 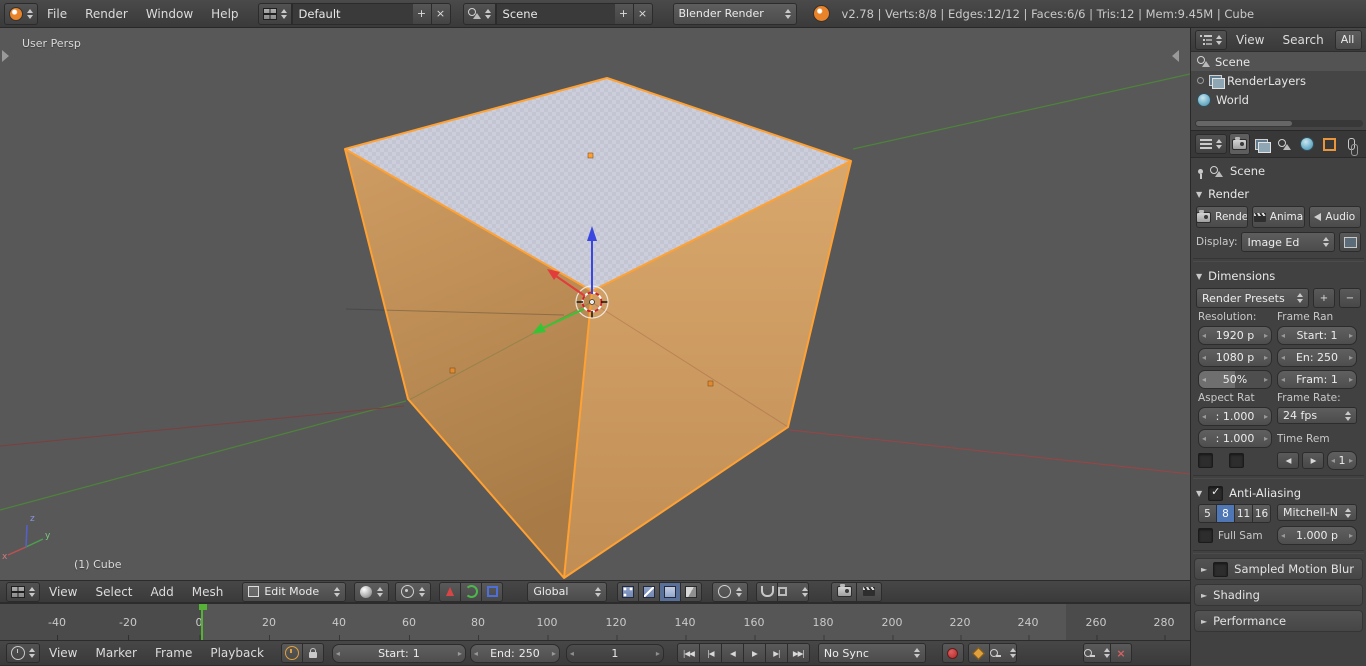 What do you see at coordinates (1226, 513) in the screenshot?
I see `aa-samples-8-button: 8` at bounding box center [1226, 513].